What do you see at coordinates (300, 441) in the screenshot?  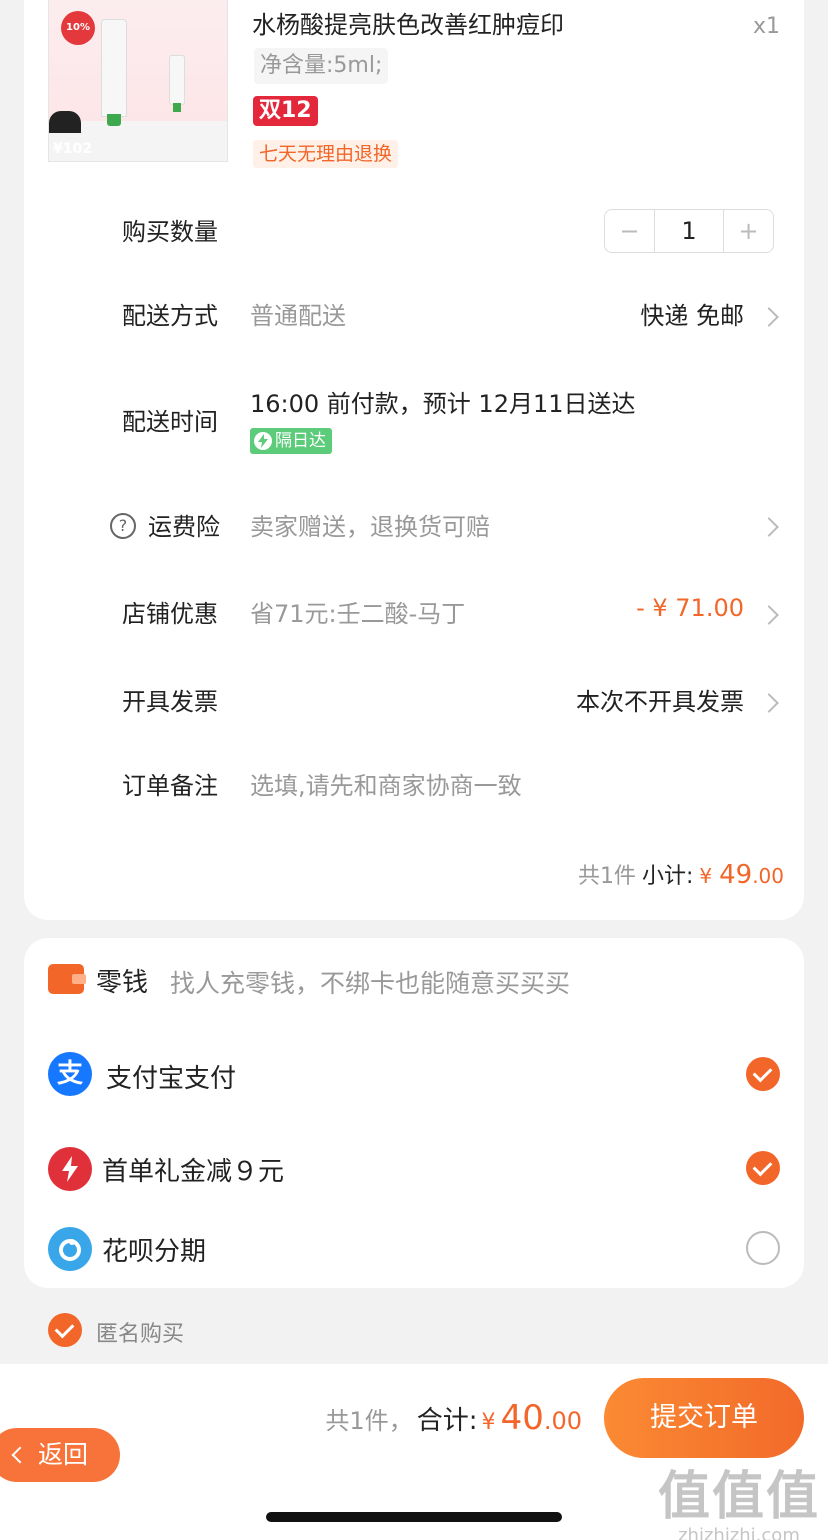 I see `next-day-tag-label: 隔日达` at bounding box center [300, 441].